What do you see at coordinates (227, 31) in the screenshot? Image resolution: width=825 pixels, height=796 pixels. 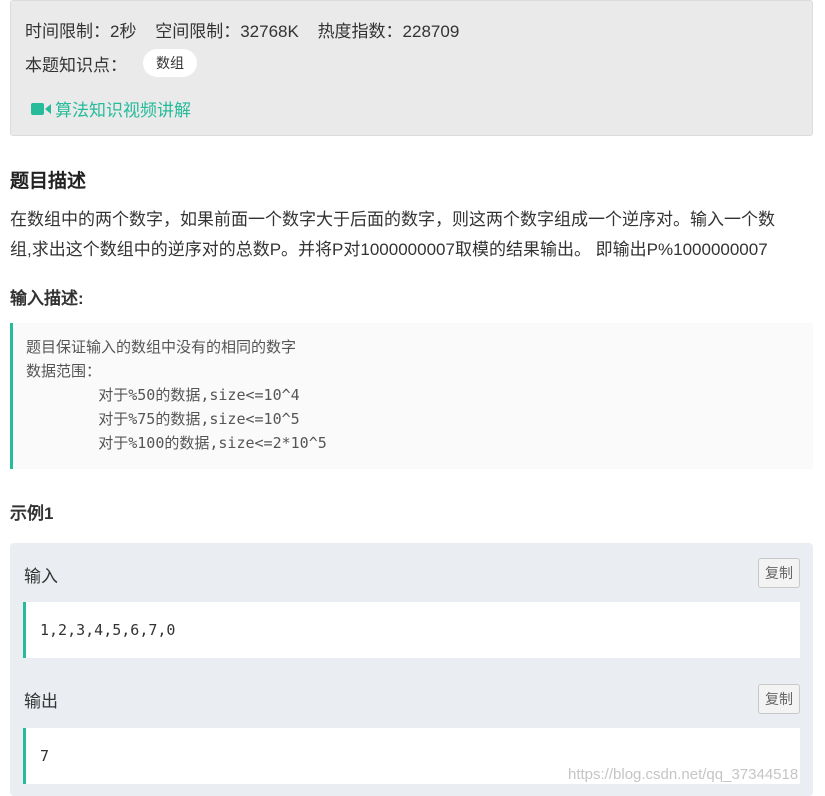 I see `space-limit: 空间限制：32768K` at bounding box center [227, 31].